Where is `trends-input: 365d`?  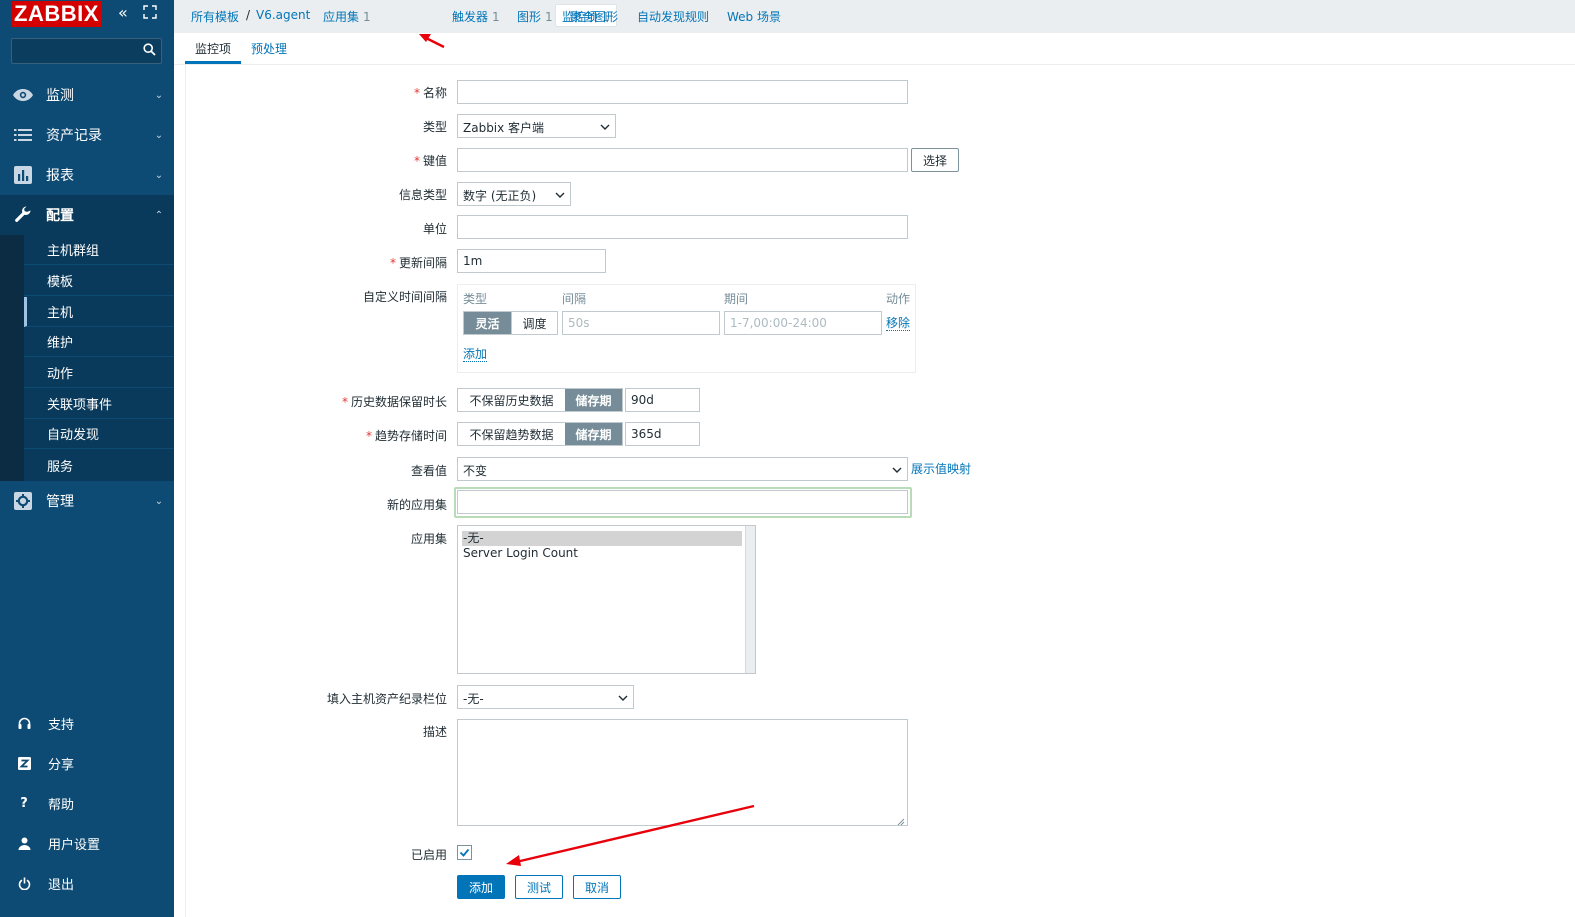
trends-input: 365d is located at coordinates (662, 434).